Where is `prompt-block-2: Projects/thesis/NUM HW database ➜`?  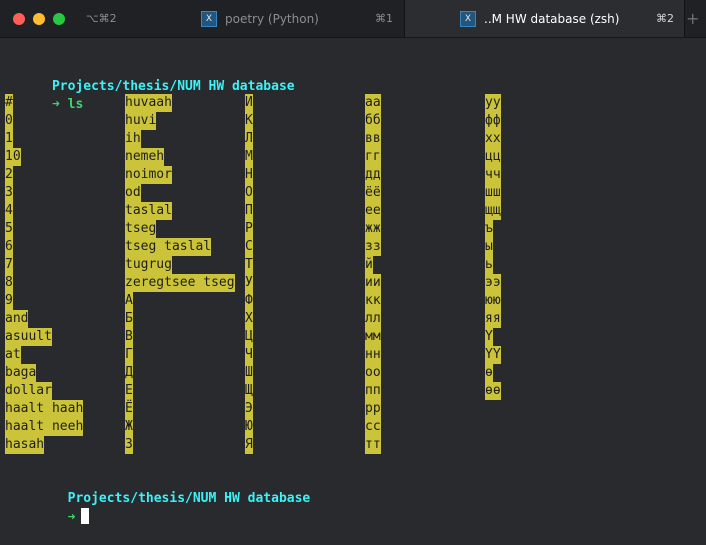 prompt-block-2: Projects/thesis/NUM HW database ➜ is located at coordinates (158, 498).